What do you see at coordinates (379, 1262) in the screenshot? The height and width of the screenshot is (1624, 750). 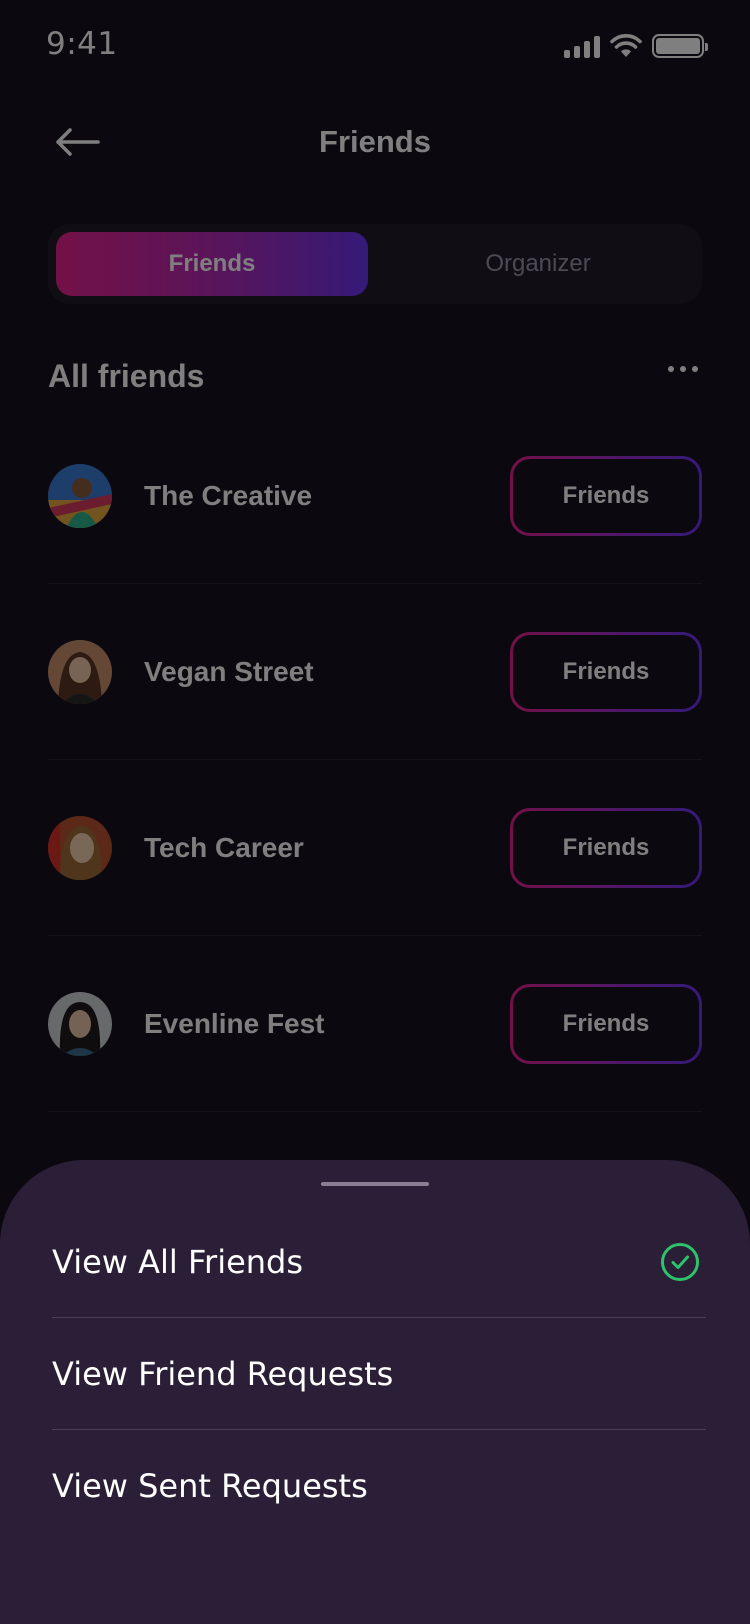 I see `sheet-option-view-all-friends: View All Friends` at bounding box center [379, 1262].